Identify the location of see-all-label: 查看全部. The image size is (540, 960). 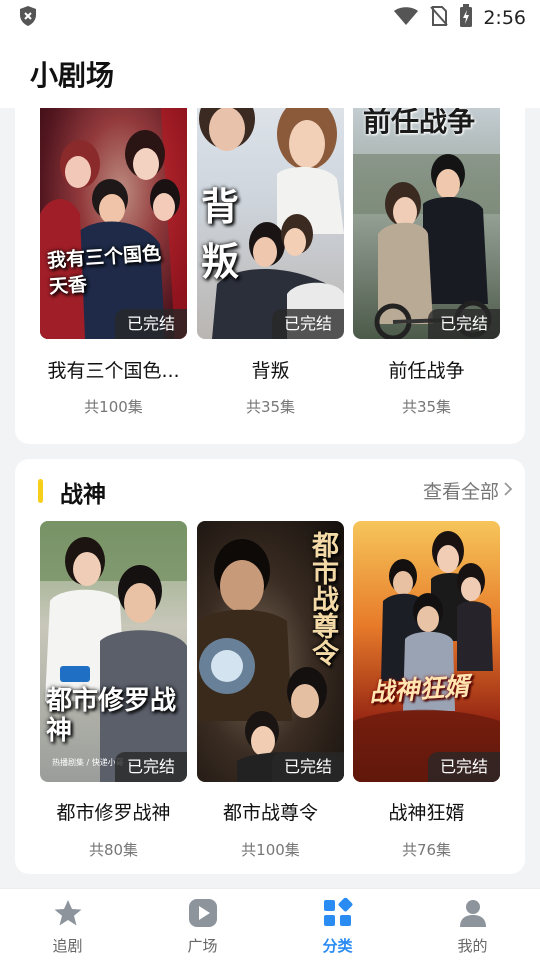
(460, 492).